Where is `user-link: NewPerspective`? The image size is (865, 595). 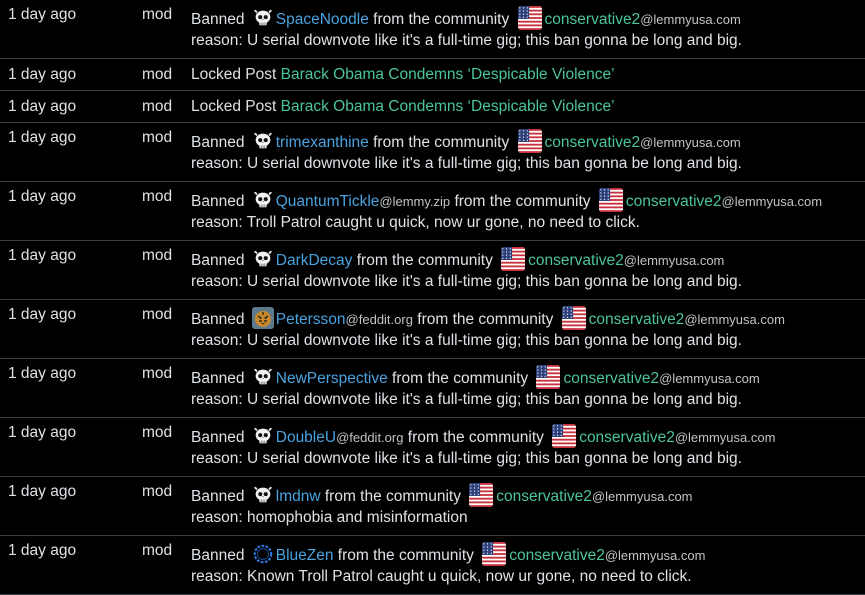 user-link: NewPerspective is located at coordinates (332, 378).